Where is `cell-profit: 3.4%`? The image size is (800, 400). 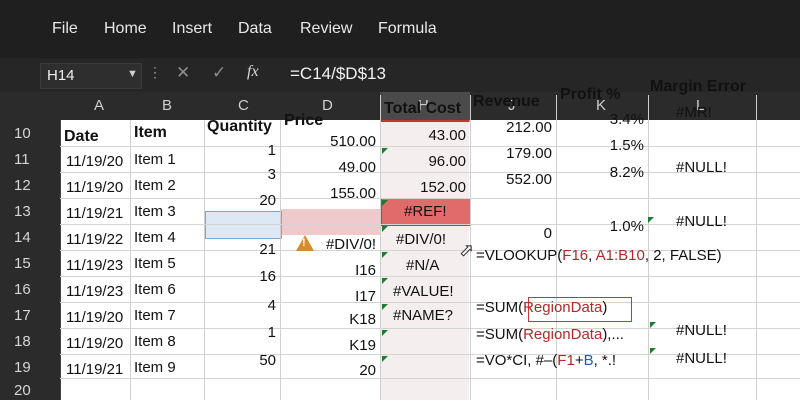
cell-profit: 3.4% is located at coordinates (601, 119).